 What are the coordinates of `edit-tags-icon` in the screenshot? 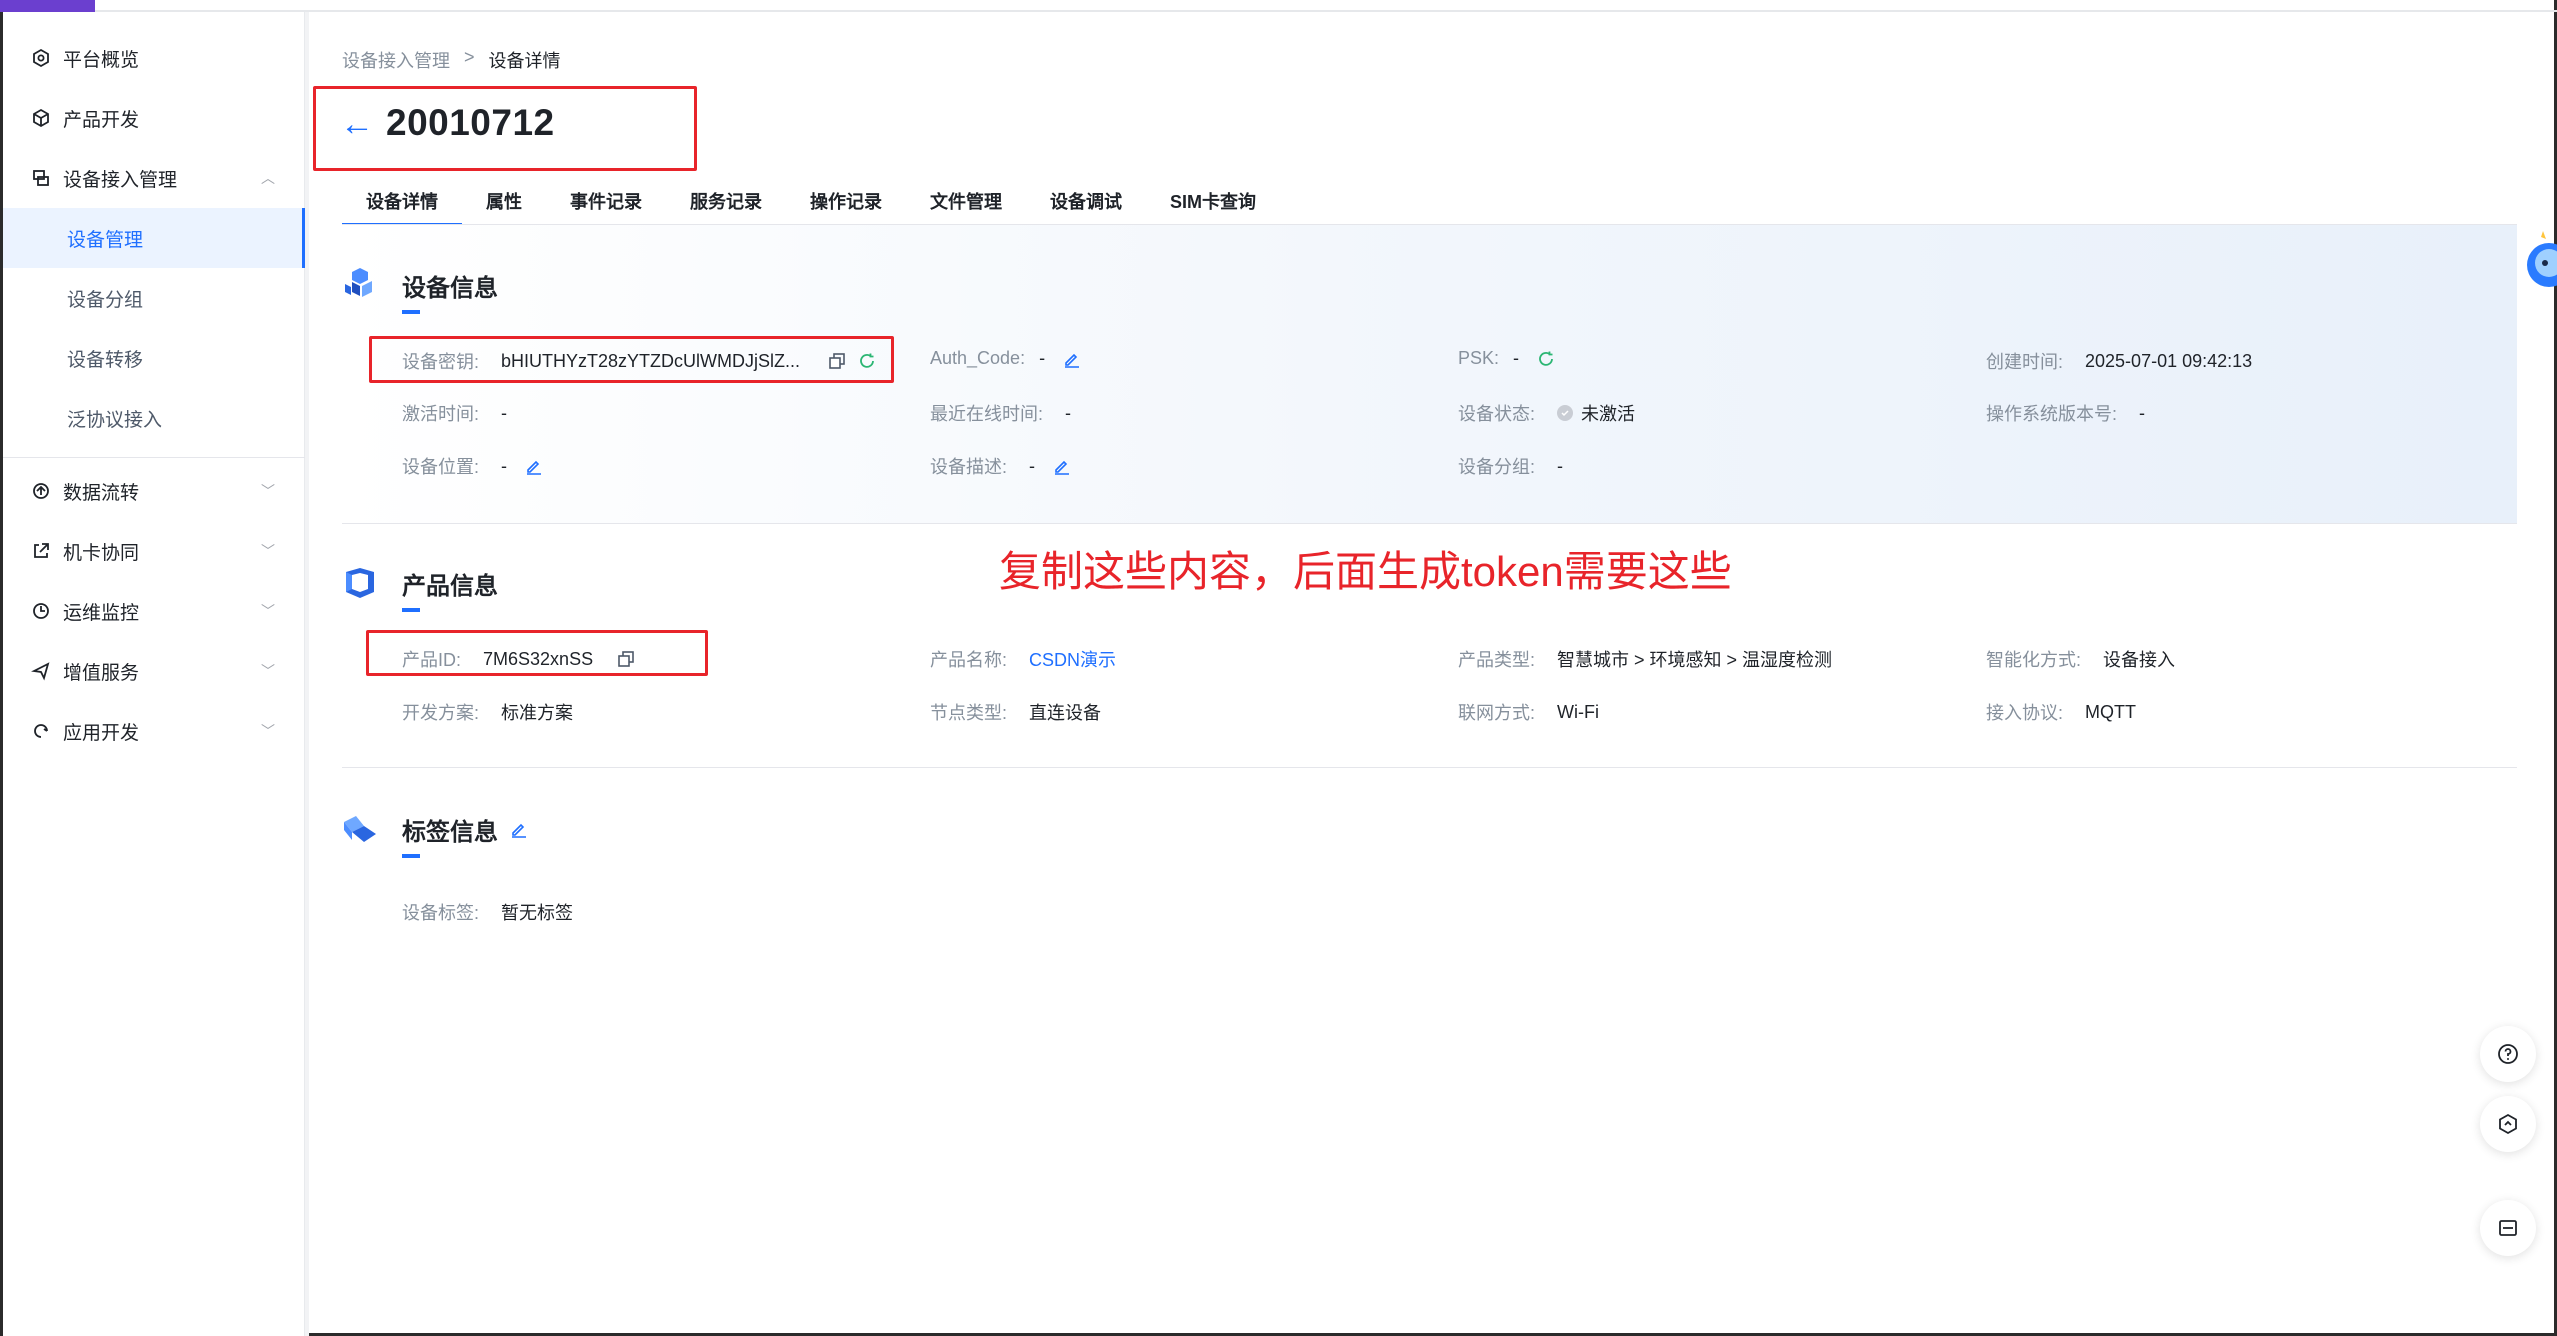 It's located at (519, 829).